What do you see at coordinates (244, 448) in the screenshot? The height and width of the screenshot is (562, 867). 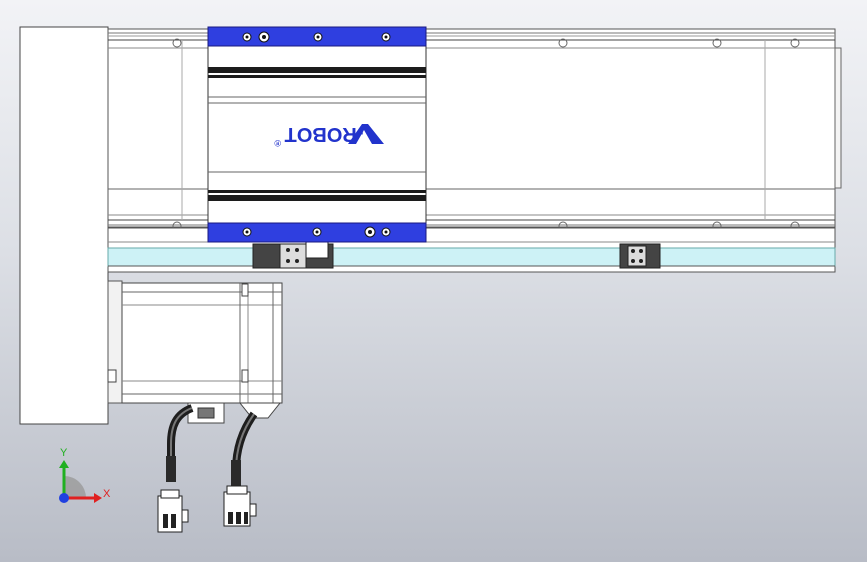 I see `encoder-cable` at bounding box center [244, 448].